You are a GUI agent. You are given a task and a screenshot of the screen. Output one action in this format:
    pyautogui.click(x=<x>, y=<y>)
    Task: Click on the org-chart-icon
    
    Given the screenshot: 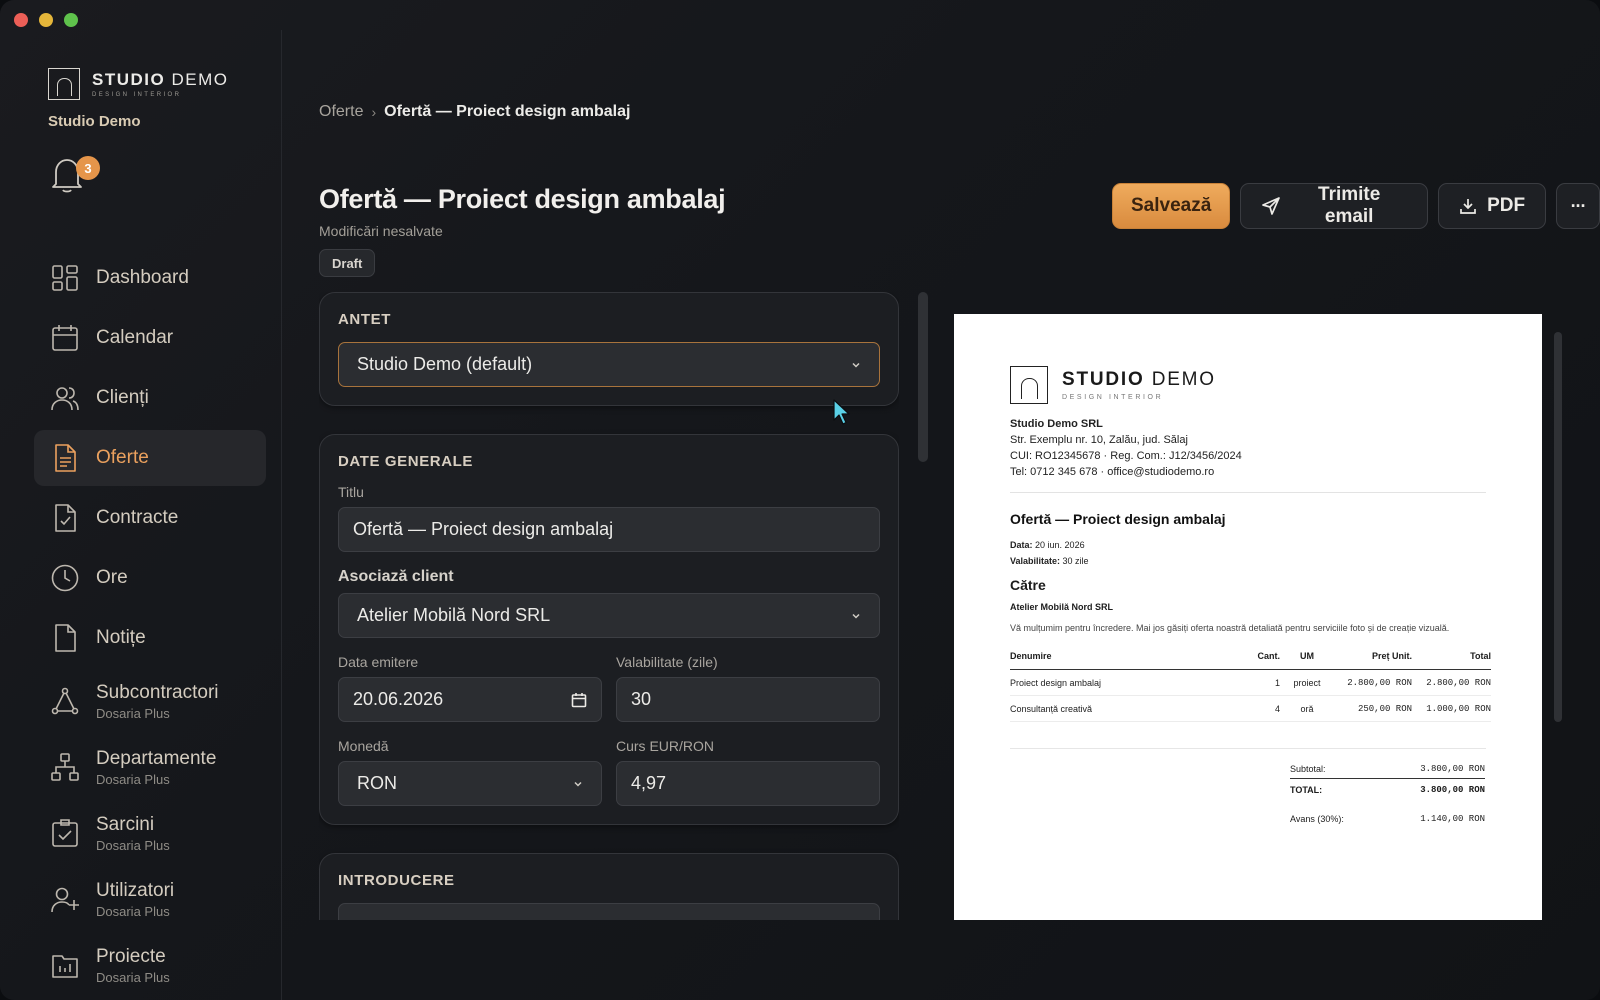 What is the action you would take?
    pyautogui.click(x=65, y=767)
    